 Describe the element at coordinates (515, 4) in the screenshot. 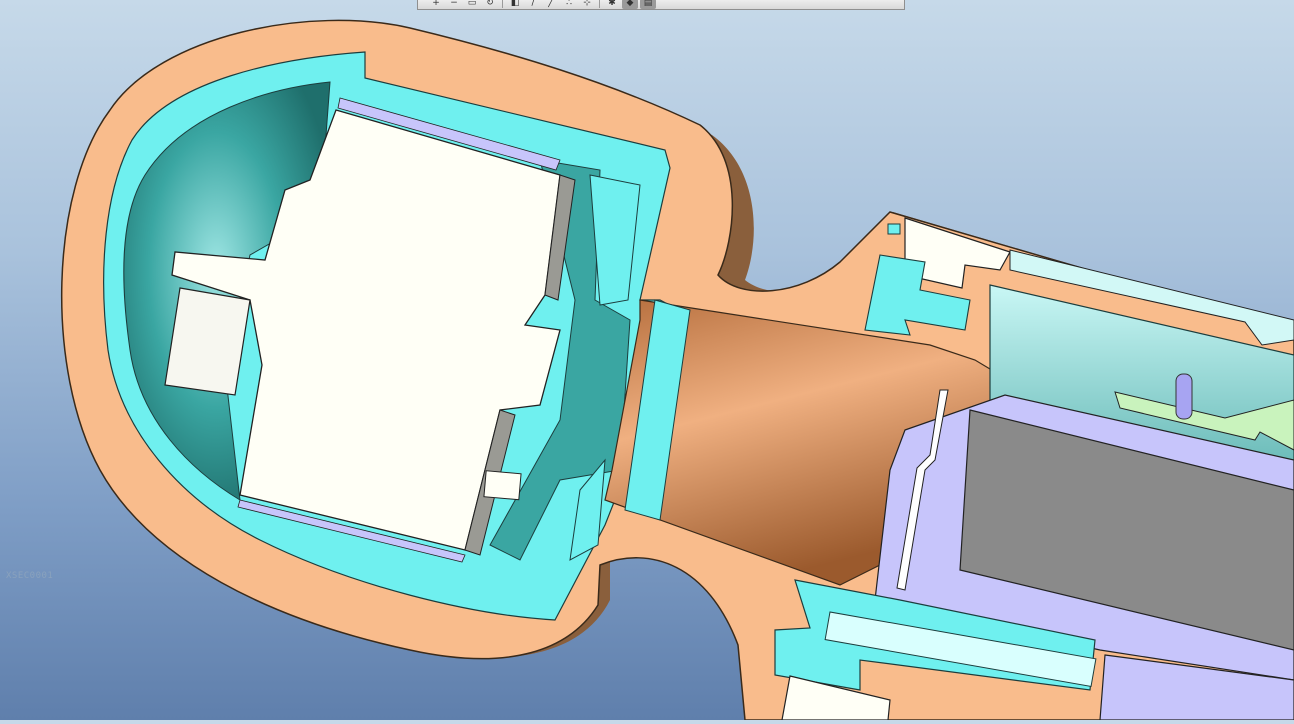

I see `repaint-icon: ◧` at that location.